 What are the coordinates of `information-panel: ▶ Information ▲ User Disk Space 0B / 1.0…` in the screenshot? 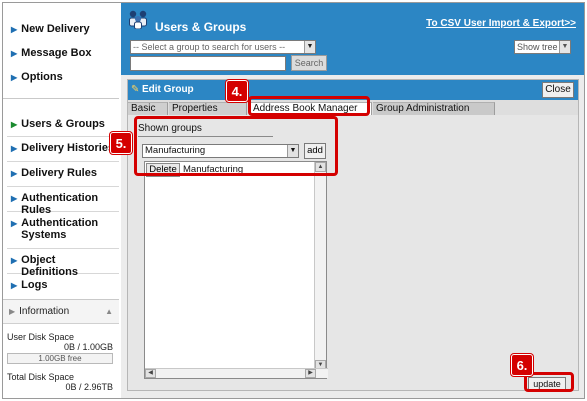 It's located at (61, 348).